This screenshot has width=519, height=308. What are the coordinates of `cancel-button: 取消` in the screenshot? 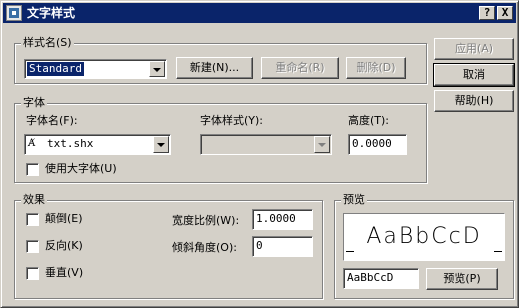 It's located at (474, 75).